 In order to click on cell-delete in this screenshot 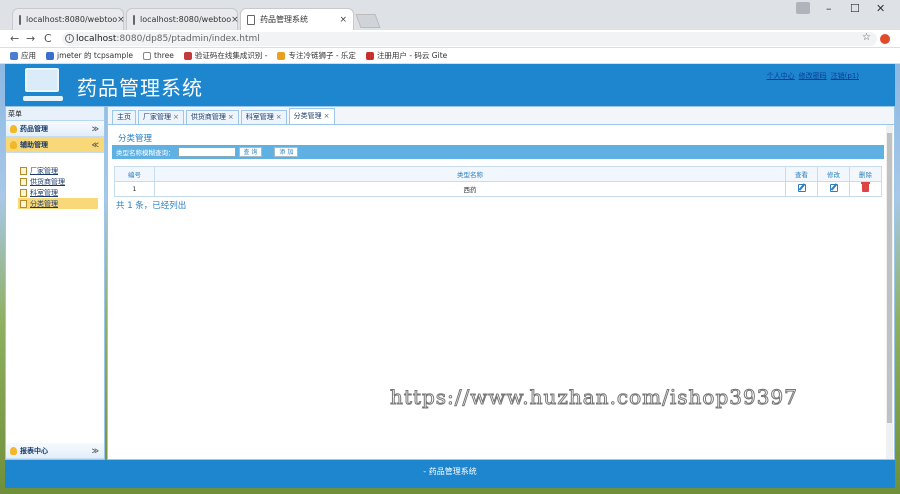, I will do `click(865, 189)`.